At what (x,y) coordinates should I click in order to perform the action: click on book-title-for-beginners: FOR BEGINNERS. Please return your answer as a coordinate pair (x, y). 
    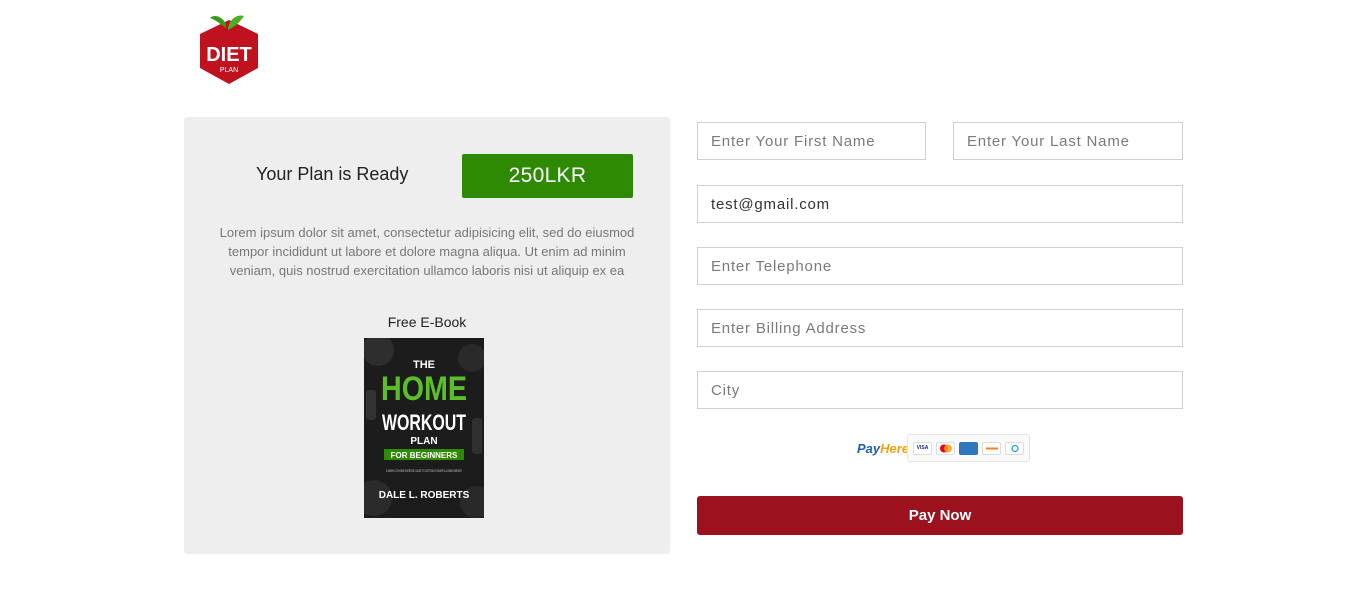
    Looking at the image, I should click on (424, 455).